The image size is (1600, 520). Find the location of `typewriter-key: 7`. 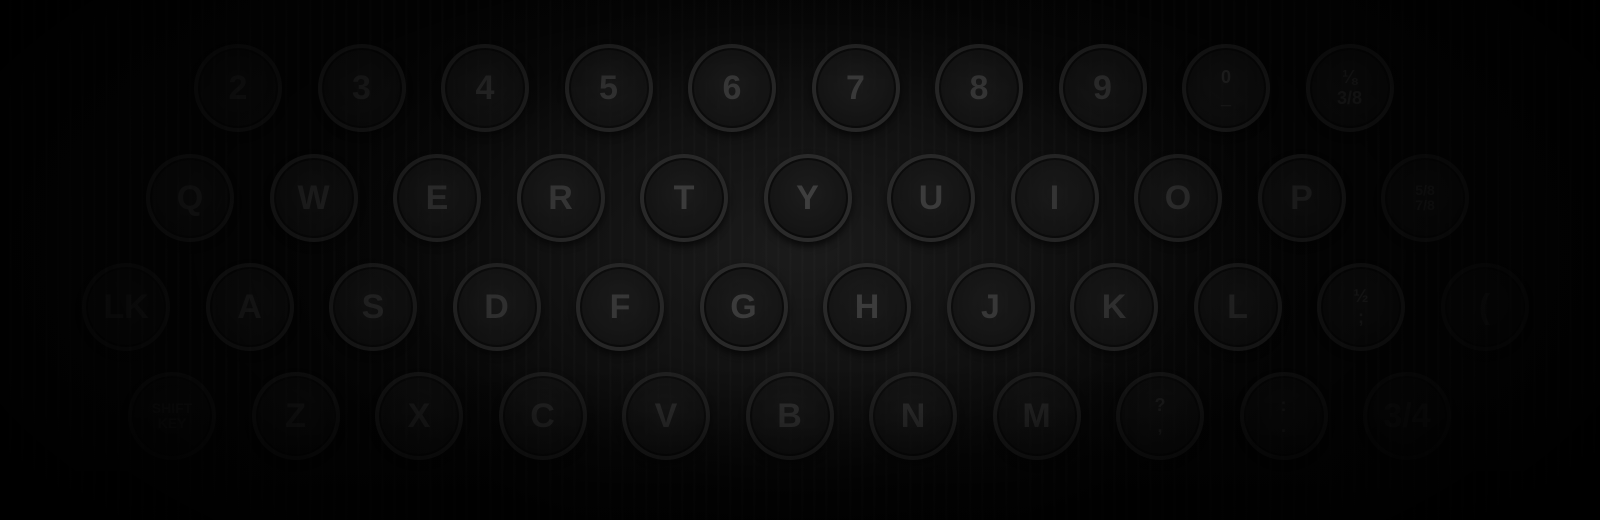

typewriter-key: 7 is located at coordinates (855, 88).